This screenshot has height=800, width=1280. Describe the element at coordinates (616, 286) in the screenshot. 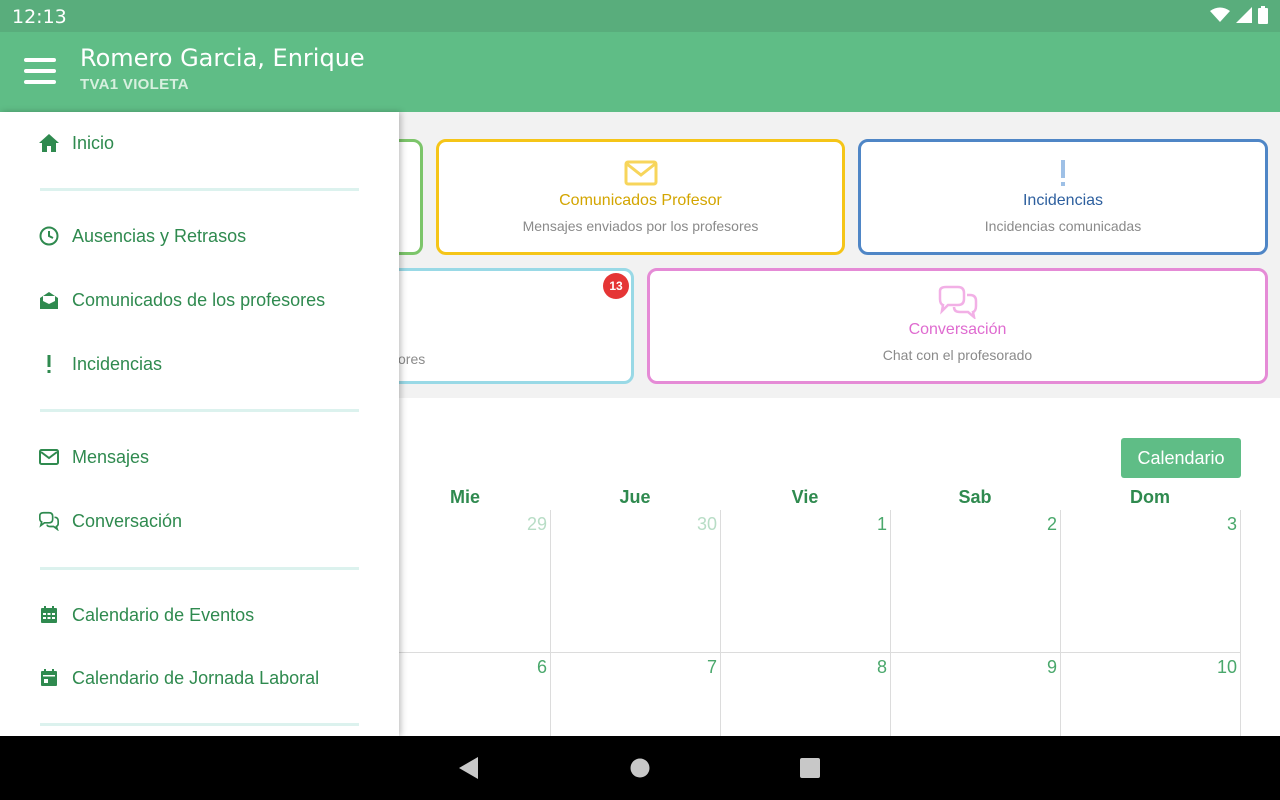

I see `unread-badge: 13` at that location.